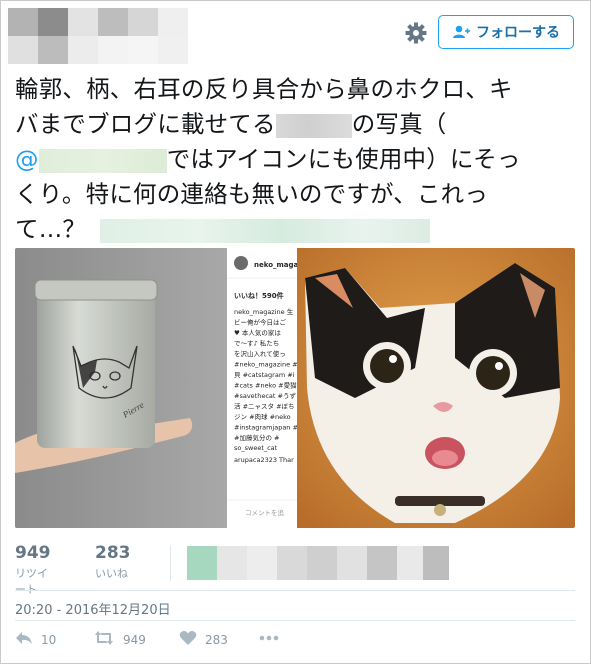  What do you see at coordinates (461, 32) in the screenshot?
I see `add-user-icon` at bounding box center [461, 32].